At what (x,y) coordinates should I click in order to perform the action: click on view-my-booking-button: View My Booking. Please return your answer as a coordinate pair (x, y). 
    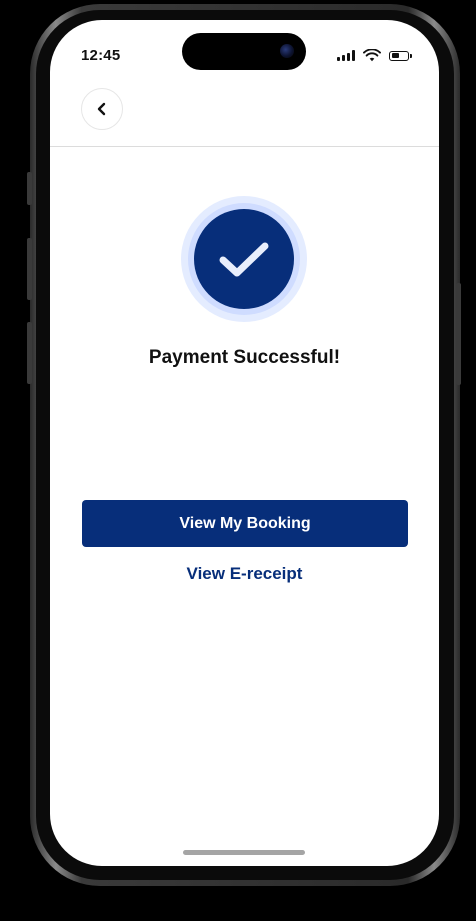
    Looking at the image, I should click on (245, 523).